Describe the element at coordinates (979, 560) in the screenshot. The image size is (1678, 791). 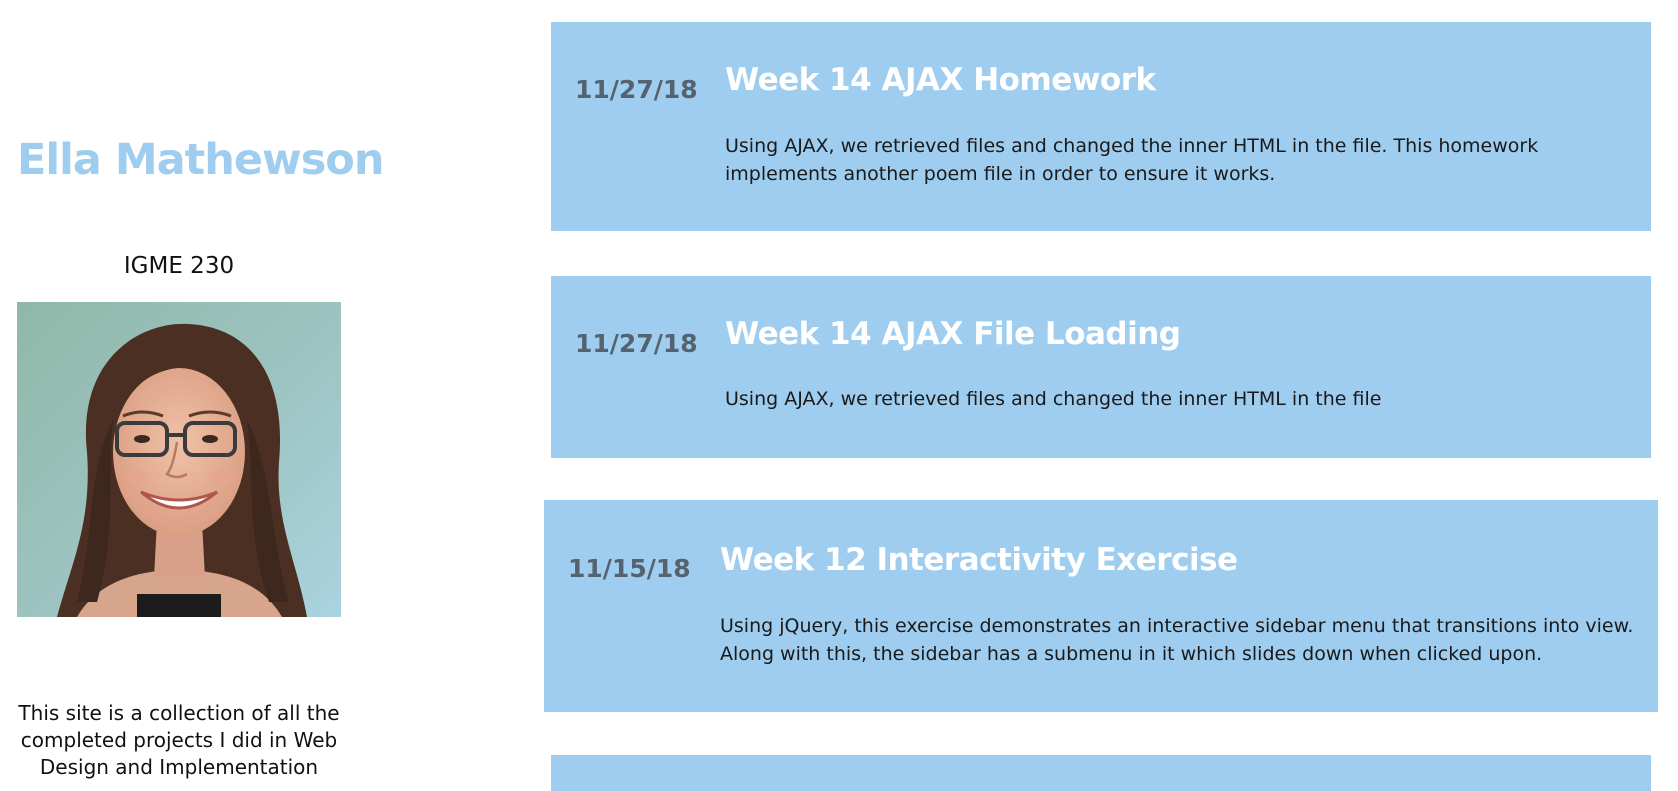
I see `project-title: Week 12 Interactivity Exercise` at that location.